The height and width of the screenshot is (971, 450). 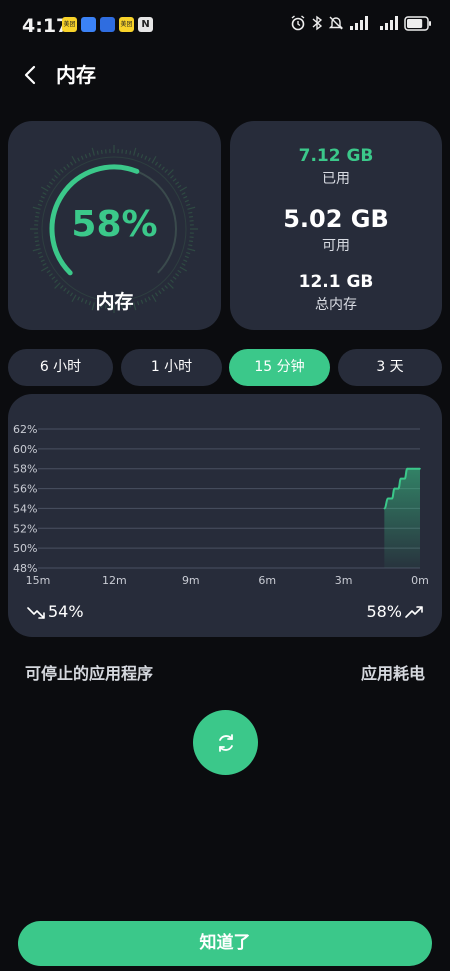 What do you see at coordinates (36, 612) in the screenshot?
I see `trend-down-icon` at bounding box center [36, 612].